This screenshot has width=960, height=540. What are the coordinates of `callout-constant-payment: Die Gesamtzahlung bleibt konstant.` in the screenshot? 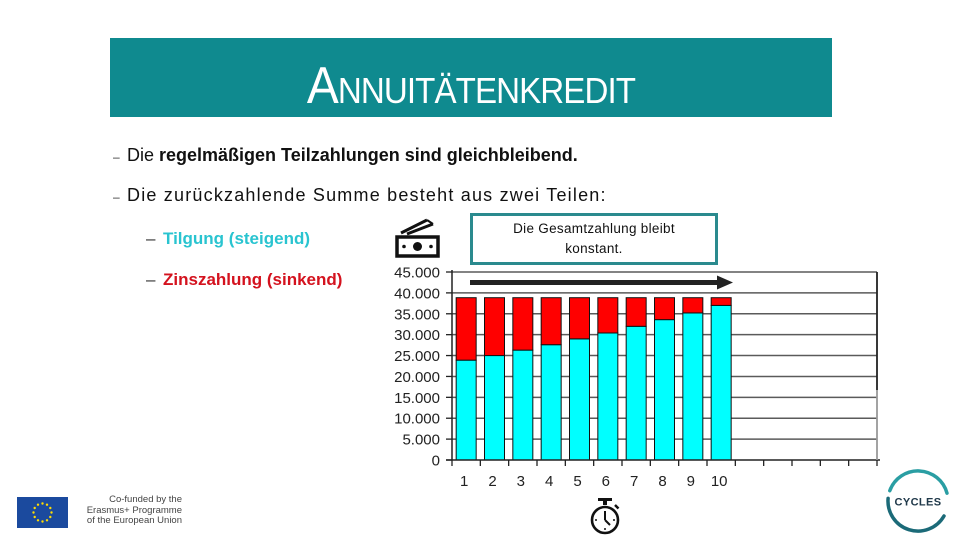 It's located at (594, 239).